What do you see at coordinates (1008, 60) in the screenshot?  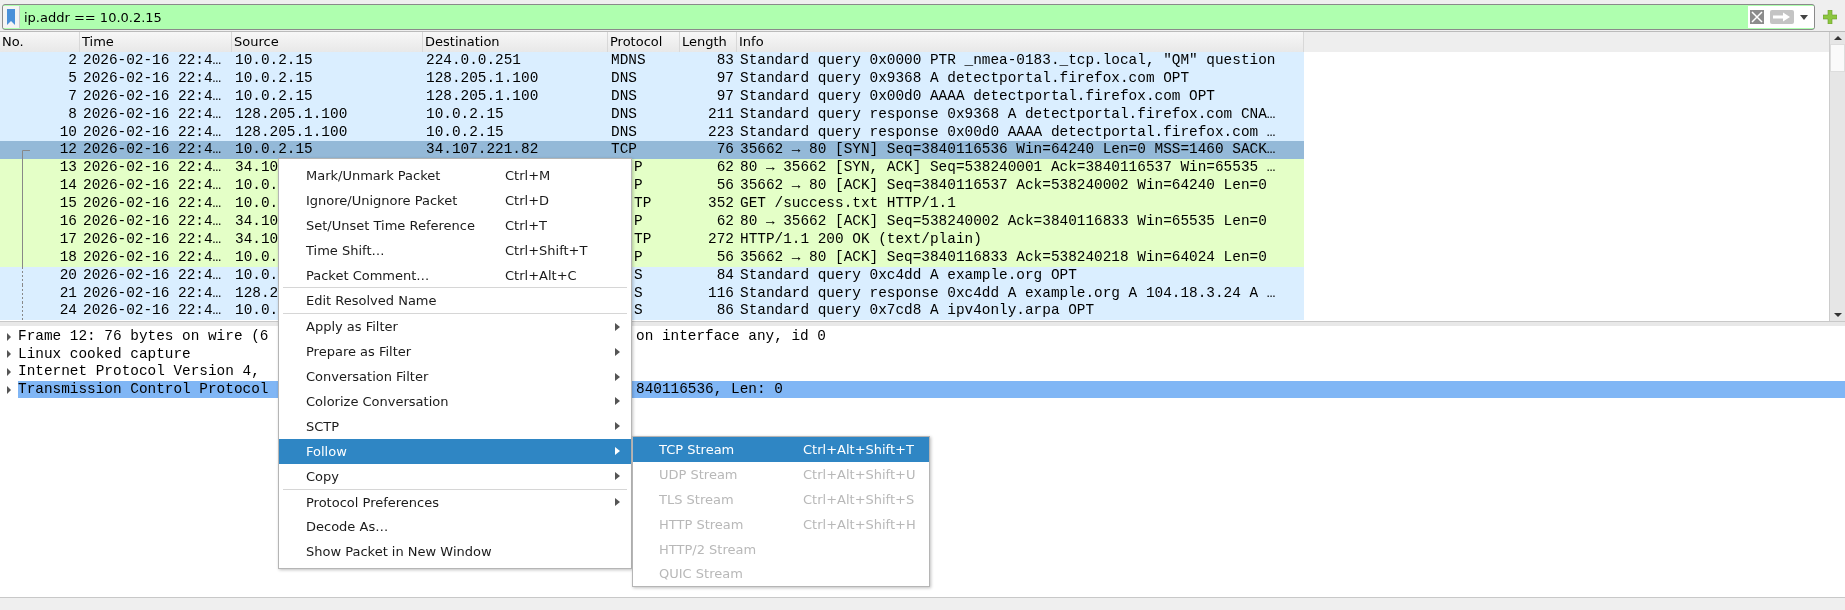 I see `table-cell: Standard query 0x0000 PTR _nmea-0183._tcp.local, "QM" question` at bounding box center [1008, 60].